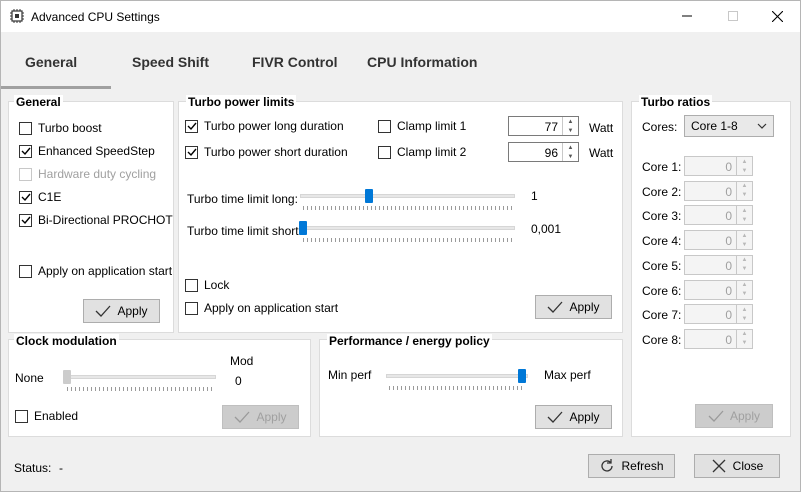  What do you see at coordinates (422, 126) in the screenshot?
I see `clamp-limit-1-checkbox: Clamp limit 1` at bounding box center [422, 126].